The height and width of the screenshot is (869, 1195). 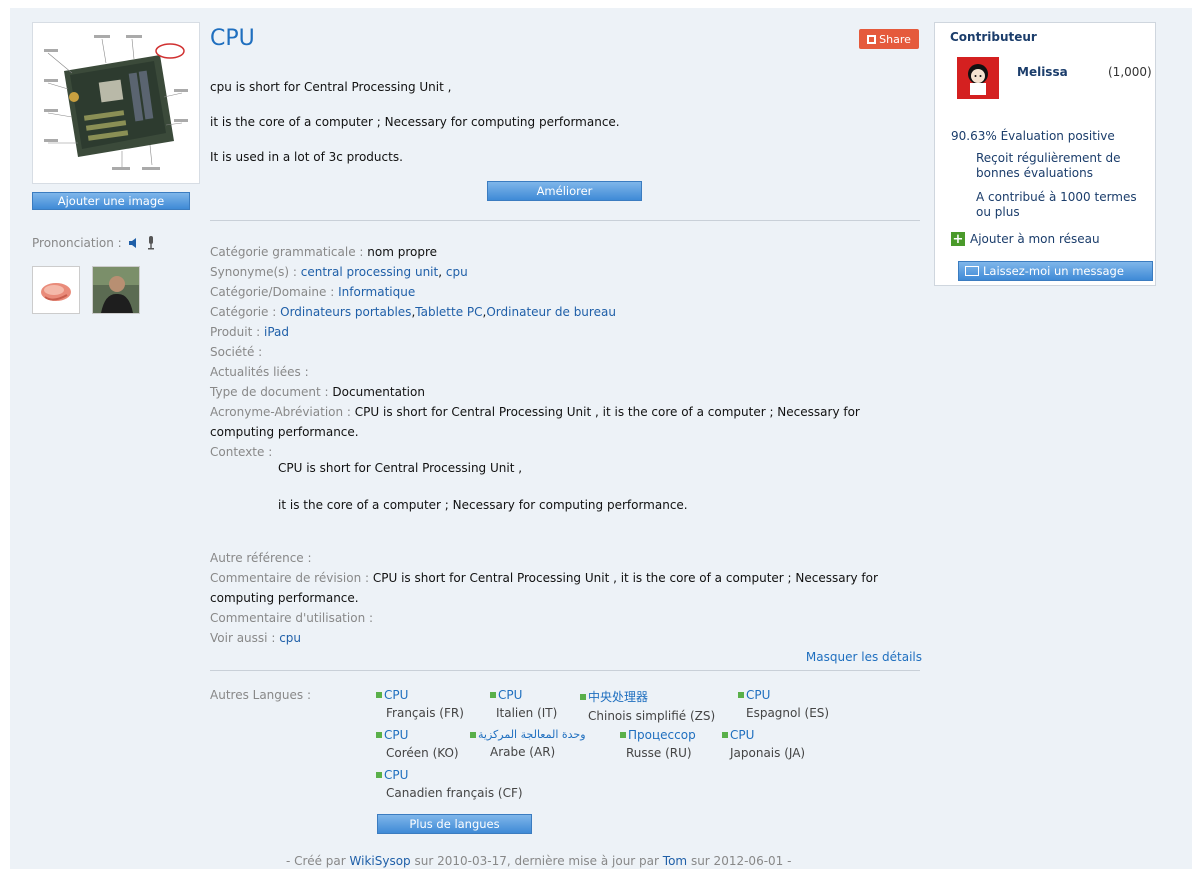 I want to click on term-title: CPU, so click(x=232, y=38).